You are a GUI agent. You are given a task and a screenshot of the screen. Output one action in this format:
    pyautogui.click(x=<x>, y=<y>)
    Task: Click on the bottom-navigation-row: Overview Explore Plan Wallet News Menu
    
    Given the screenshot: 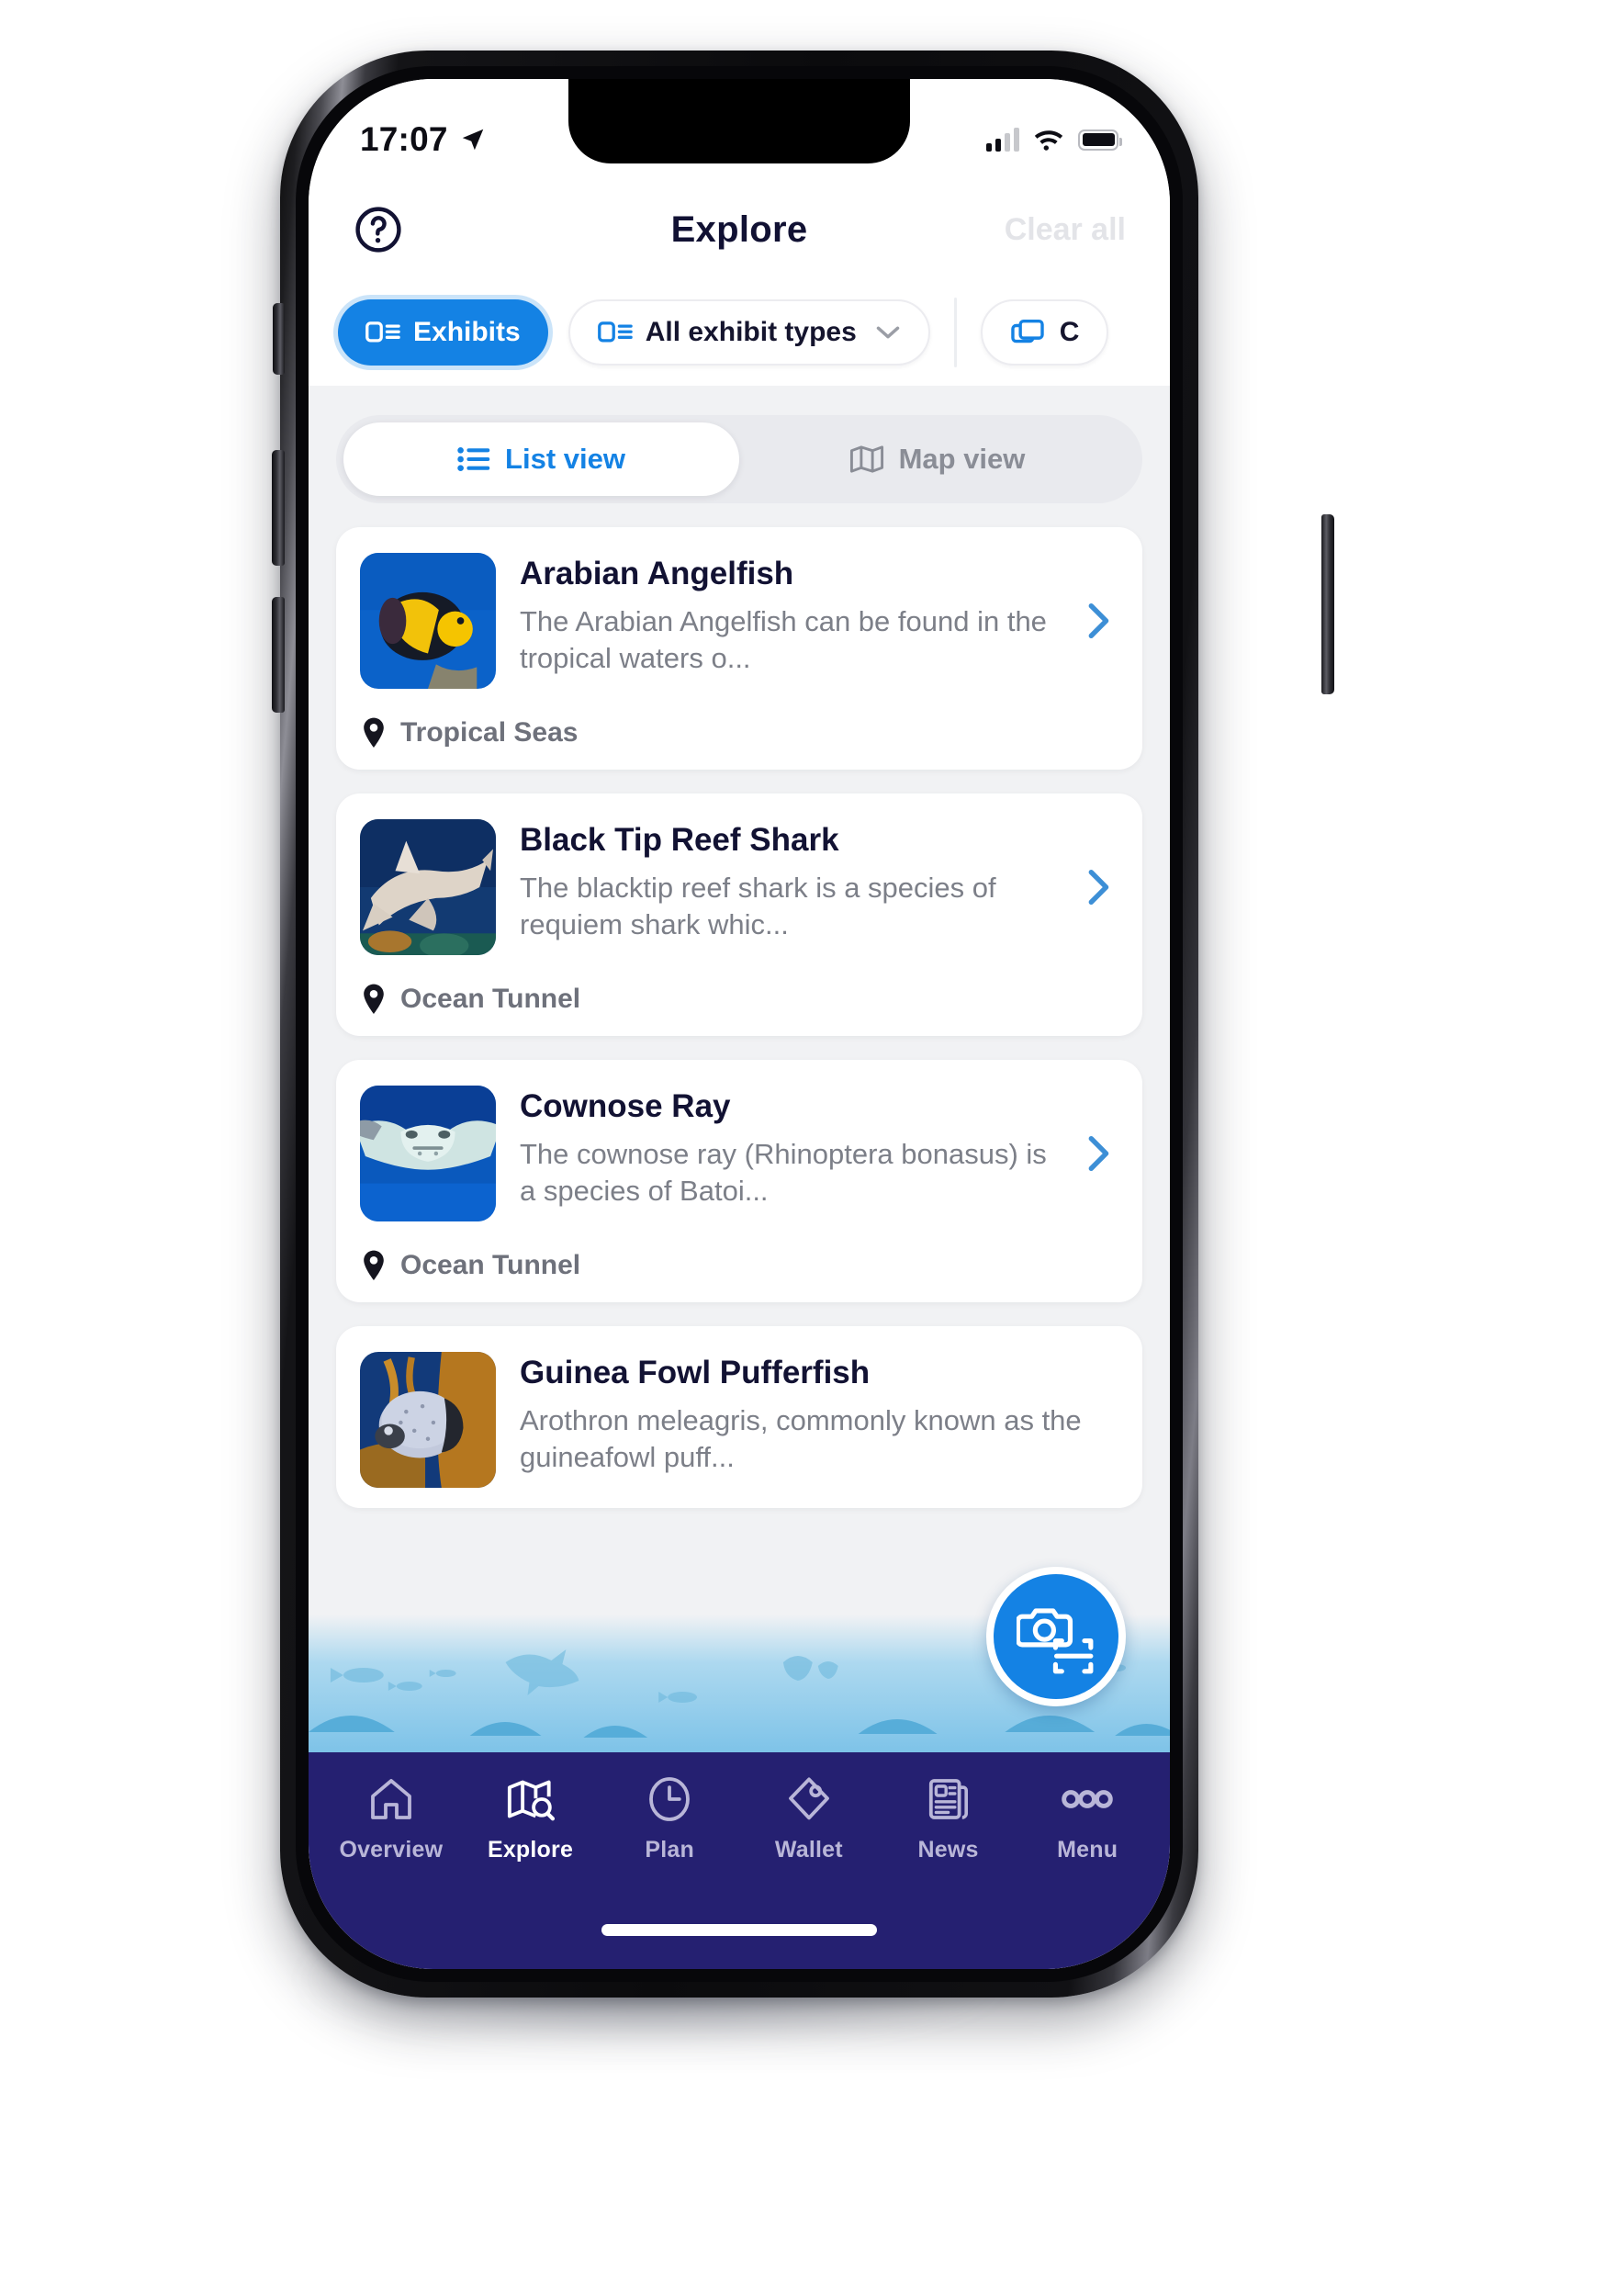 What is the action you would take?
    pyautogui.click(x=739, y=1837)
    